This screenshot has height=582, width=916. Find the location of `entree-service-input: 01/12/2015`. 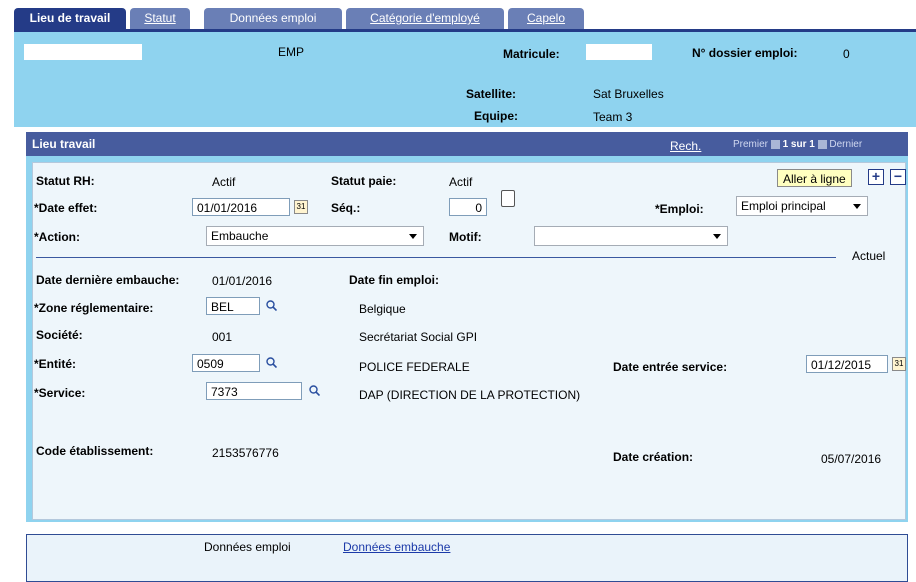

entree-service-input: 01/12/2015 is located at coordinates (847, 364).